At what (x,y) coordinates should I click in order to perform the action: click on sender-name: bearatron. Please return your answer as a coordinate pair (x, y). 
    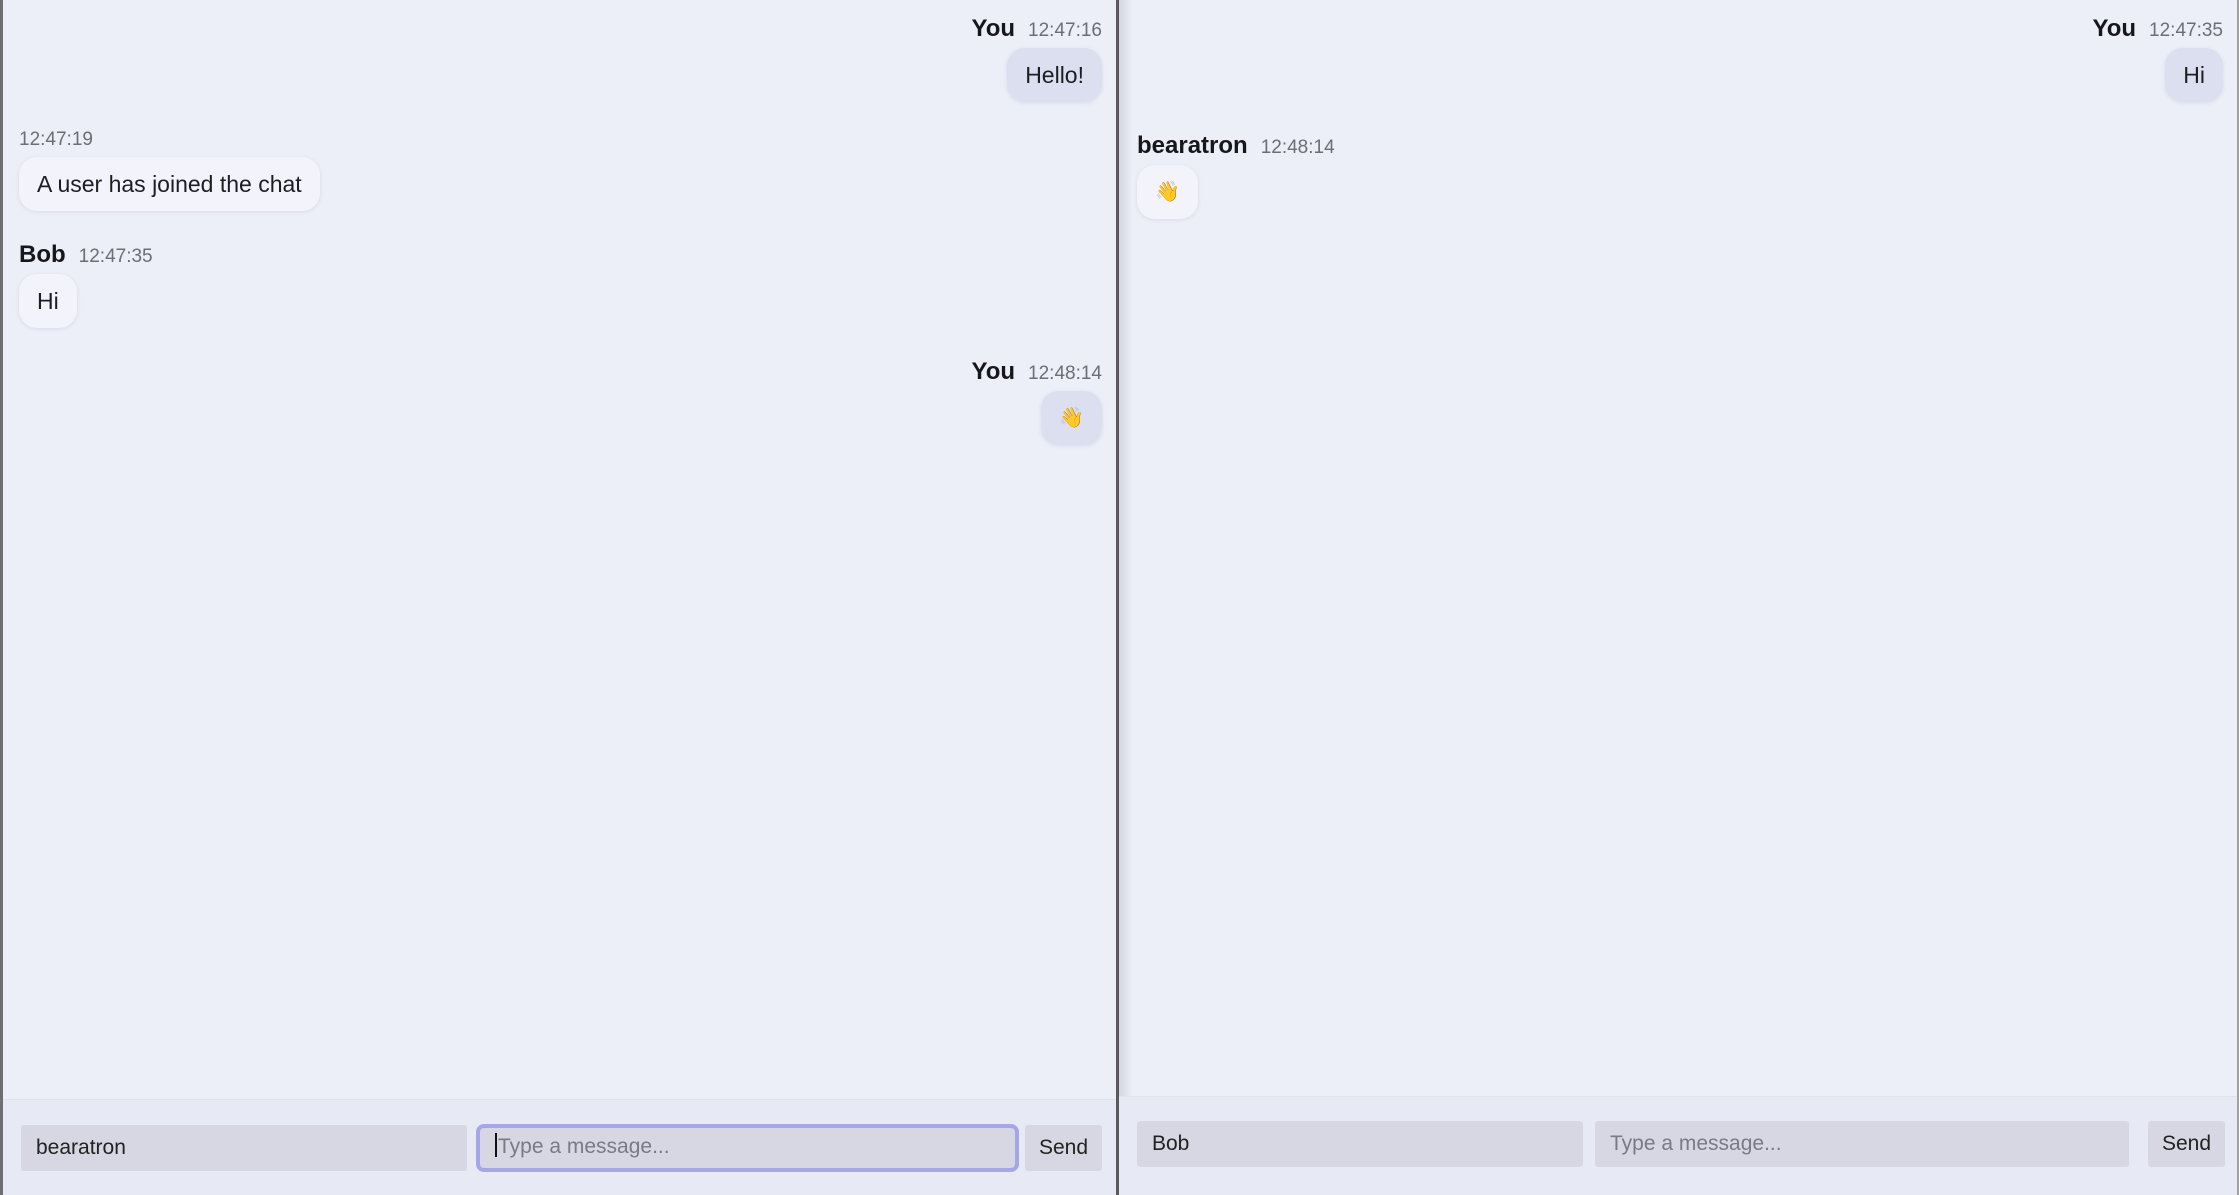
    Looking at the image, I should click on (1192, 145).